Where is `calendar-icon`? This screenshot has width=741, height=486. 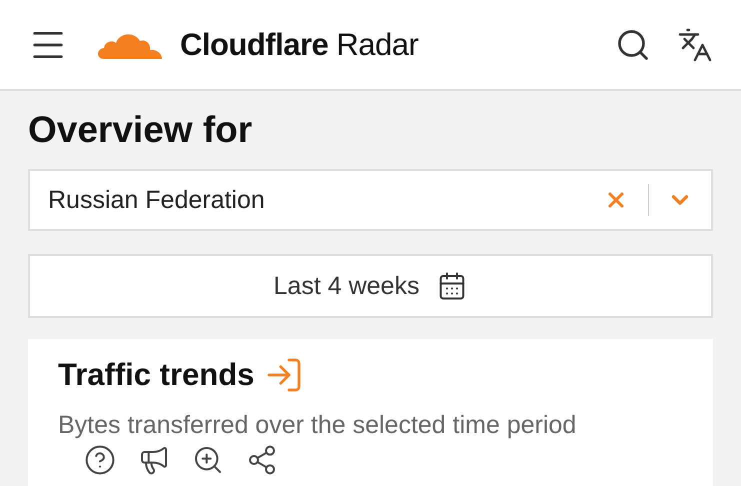 calendar-icon is located at coordinates (452, 286).